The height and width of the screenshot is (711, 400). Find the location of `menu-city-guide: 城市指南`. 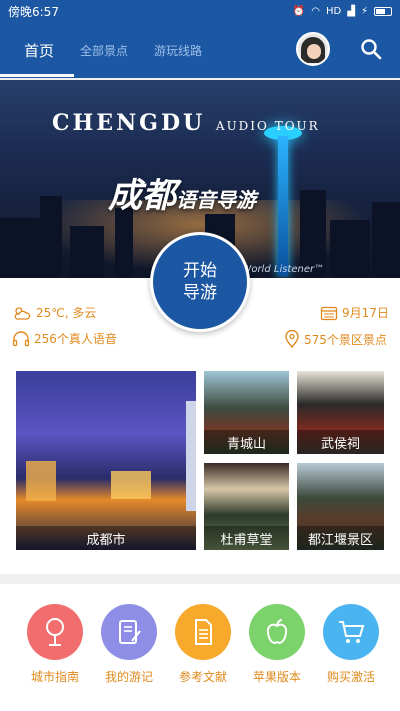

menu-city-guide: 城市指南 is located at coordinates (55, 644).